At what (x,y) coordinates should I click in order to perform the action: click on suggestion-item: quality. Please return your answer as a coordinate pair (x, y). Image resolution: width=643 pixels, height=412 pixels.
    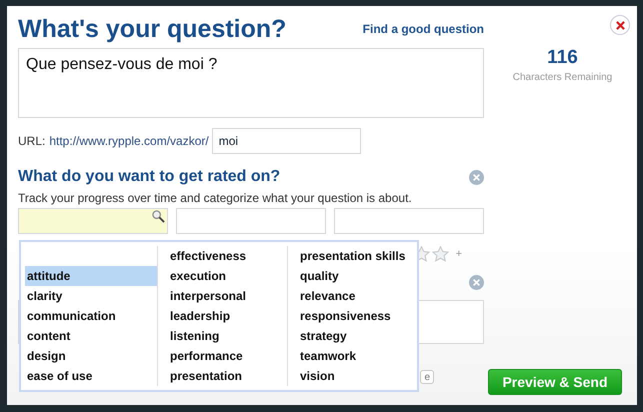
    Looking at the image, I should click on (355, 276).